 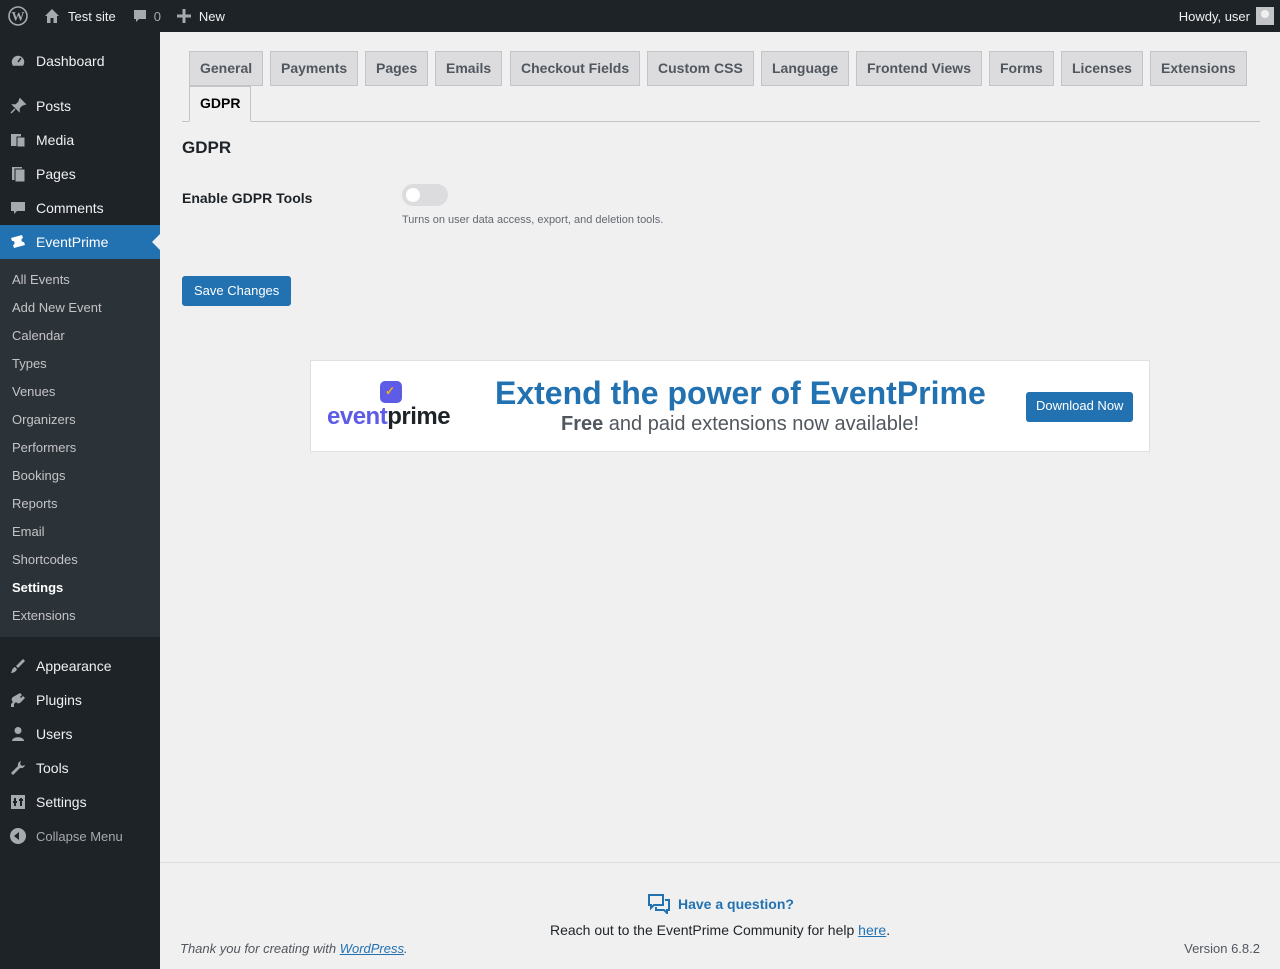 What do you see at coordinates (18, 768) in the screenshot?
I see `wrench-icon` at bounding box center [18, 768].